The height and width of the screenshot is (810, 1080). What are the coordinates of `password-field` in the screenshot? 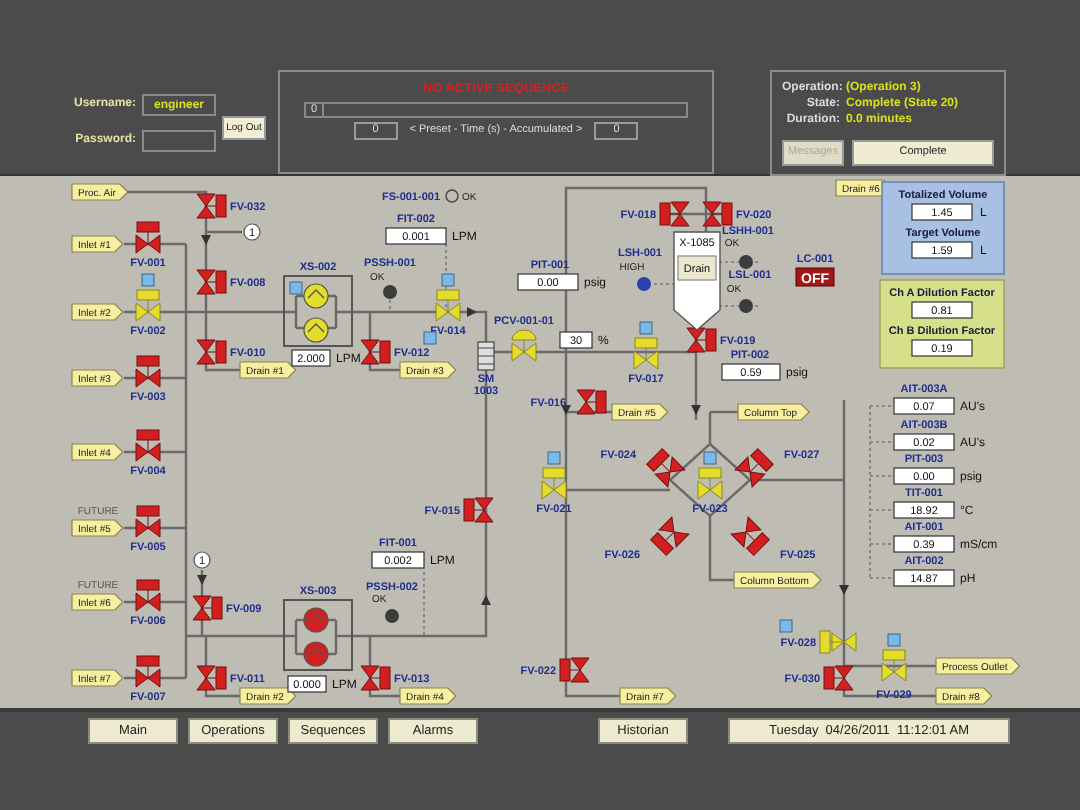 It's located at (179, 141).